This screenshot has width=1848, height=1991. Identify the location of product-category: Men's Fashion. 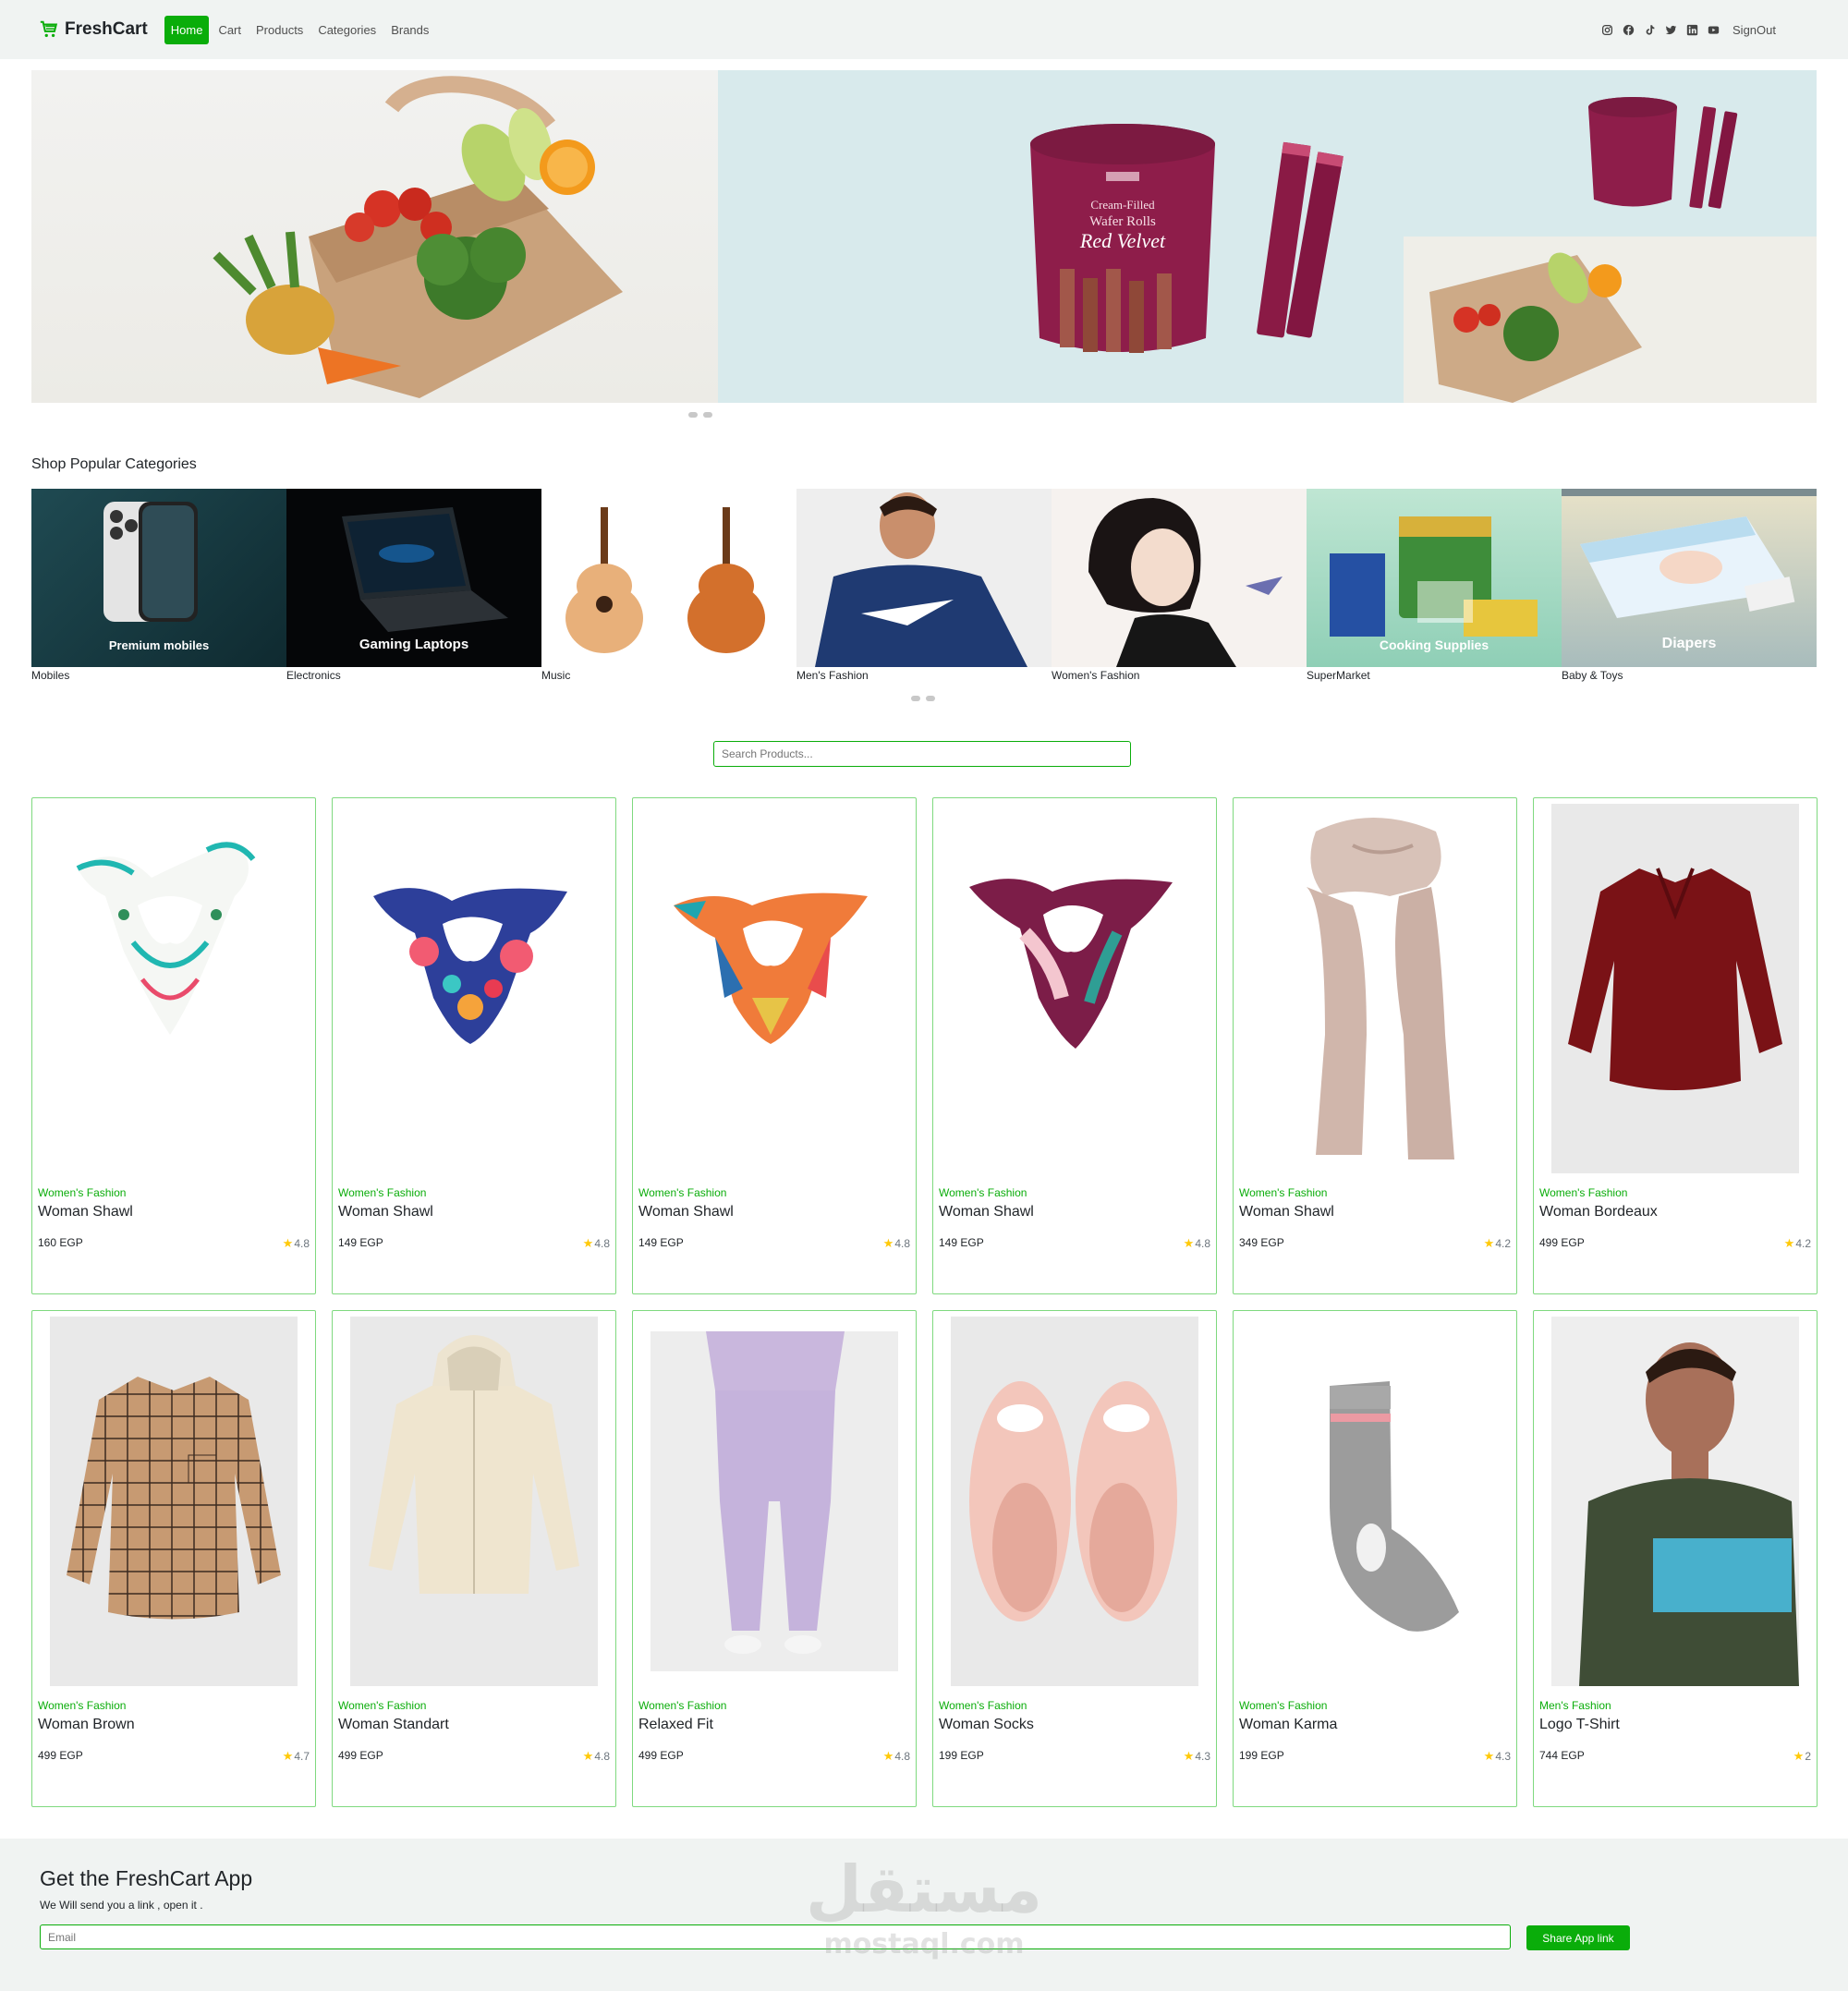
(1575, 1706).